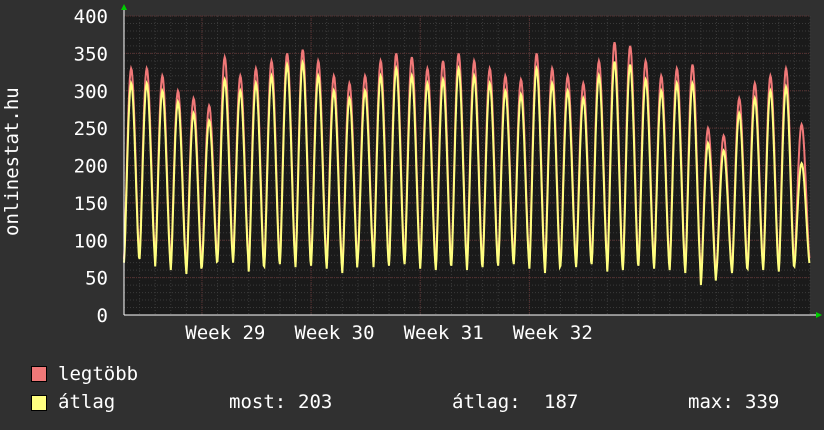 This screenshot has width=824, height=430. Describe the element at coordinates (711, 402) in the screenshot. I see `stat-max-label: max:` at that location.